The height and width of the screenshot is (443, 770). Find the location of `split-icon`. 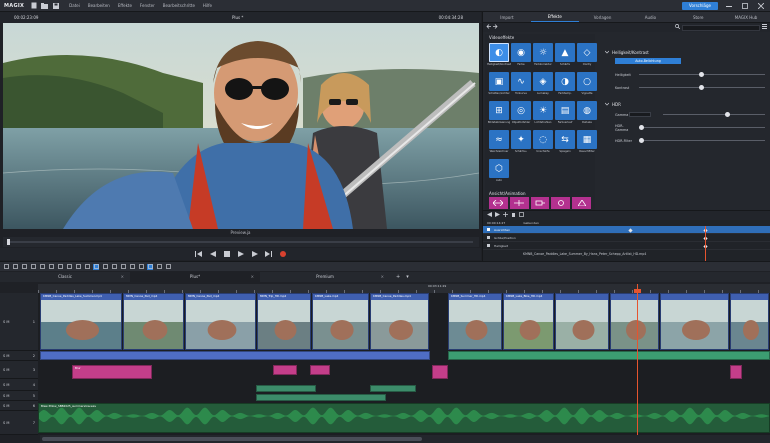

split-icon is located at coordinates (42, 267).